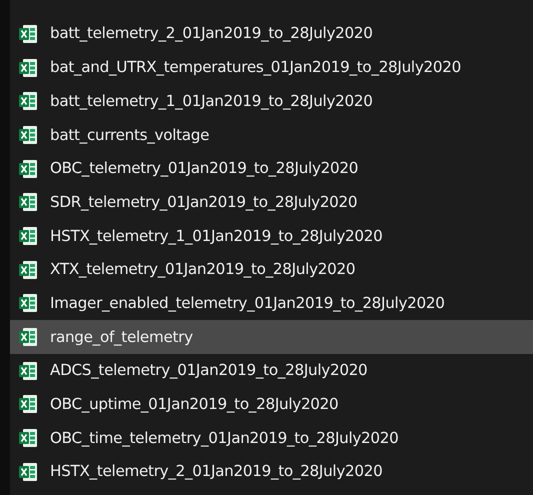 The image size is (533, 495). I want to click on file-row: Imager_enabled_telemetry_01Jan2019_to_28July2020, so click(271, 303).